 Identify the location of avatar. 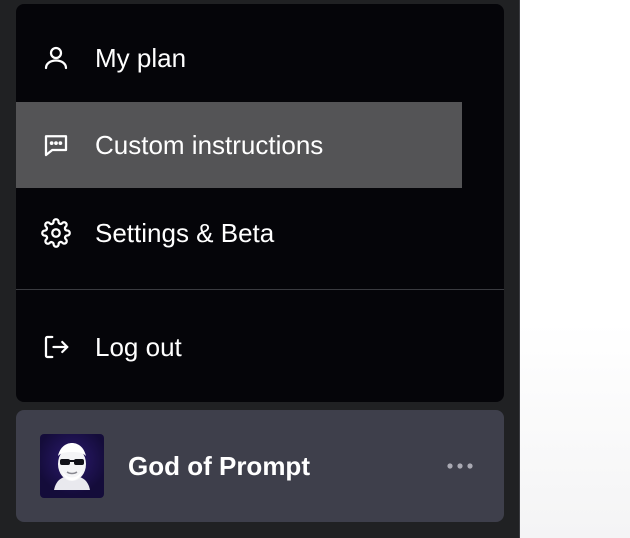
(72, 466).